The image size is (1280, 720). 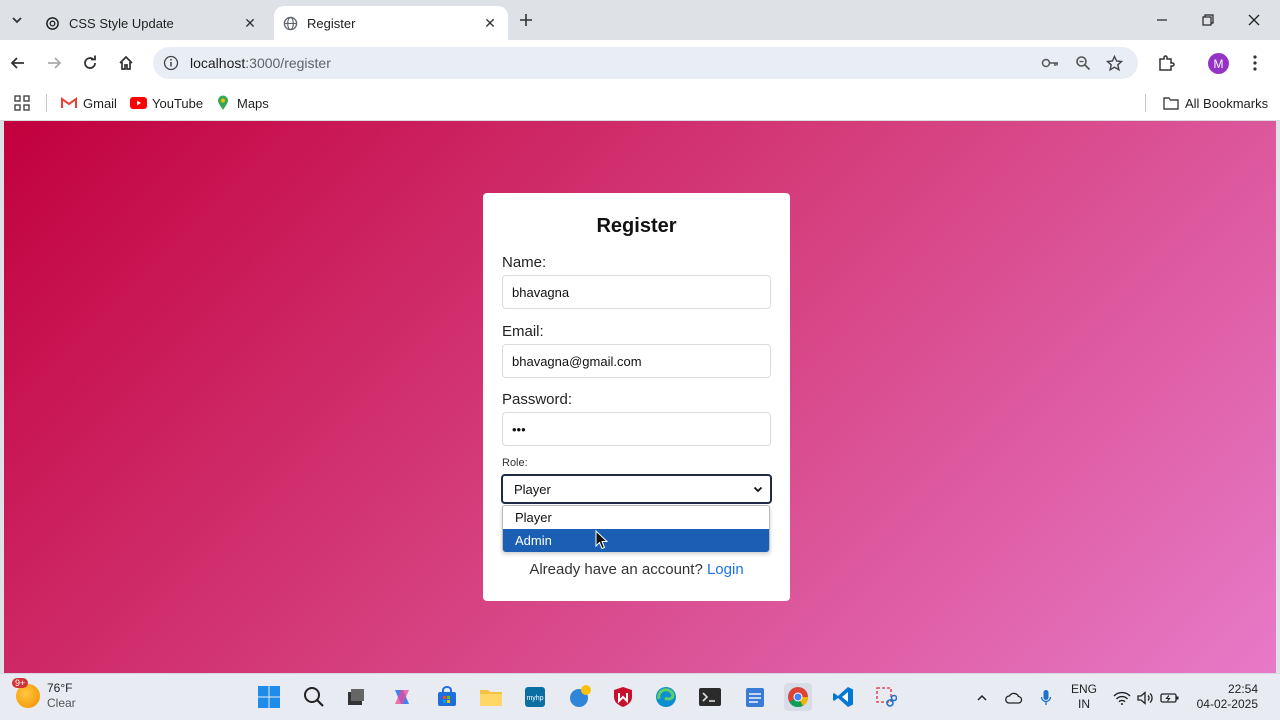 I want to click on openai-icon, so click(x=52, y=23).